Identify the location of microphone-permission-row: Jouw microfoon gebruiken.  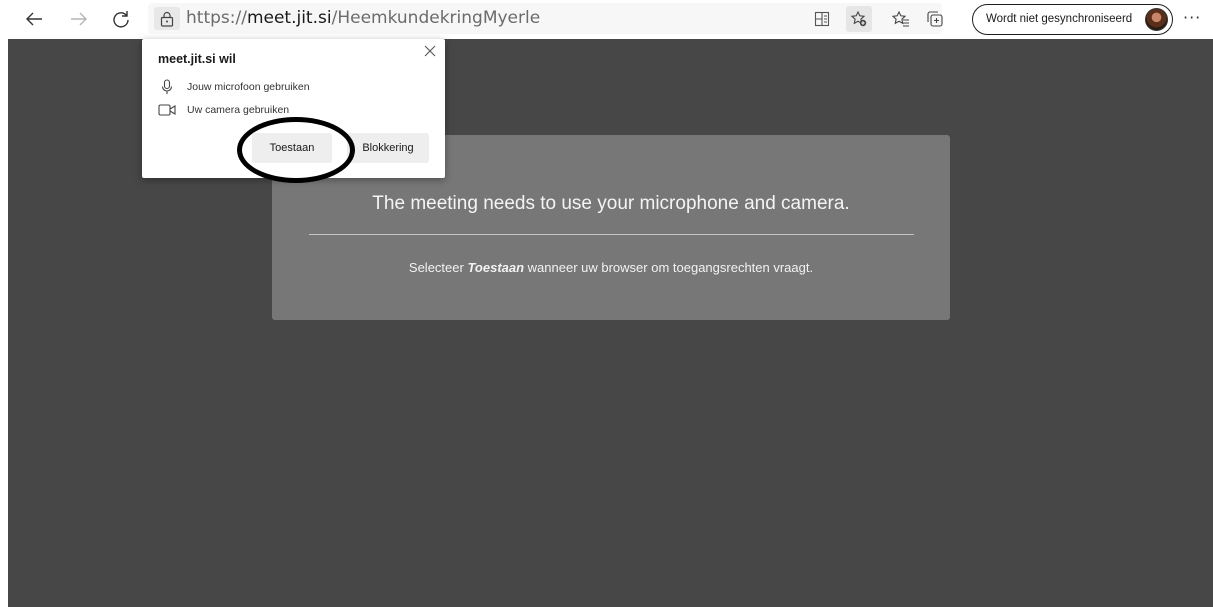
(234, 87).